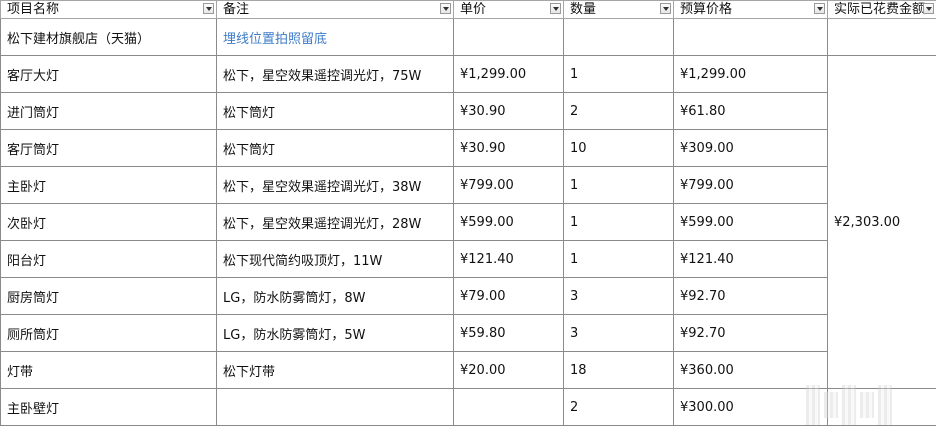 This screenshot has width=936, height=436. Describe the element at coordinates (508, 222) in the screenshot. I see `unit-price-cell: ¥599.00` at that location.